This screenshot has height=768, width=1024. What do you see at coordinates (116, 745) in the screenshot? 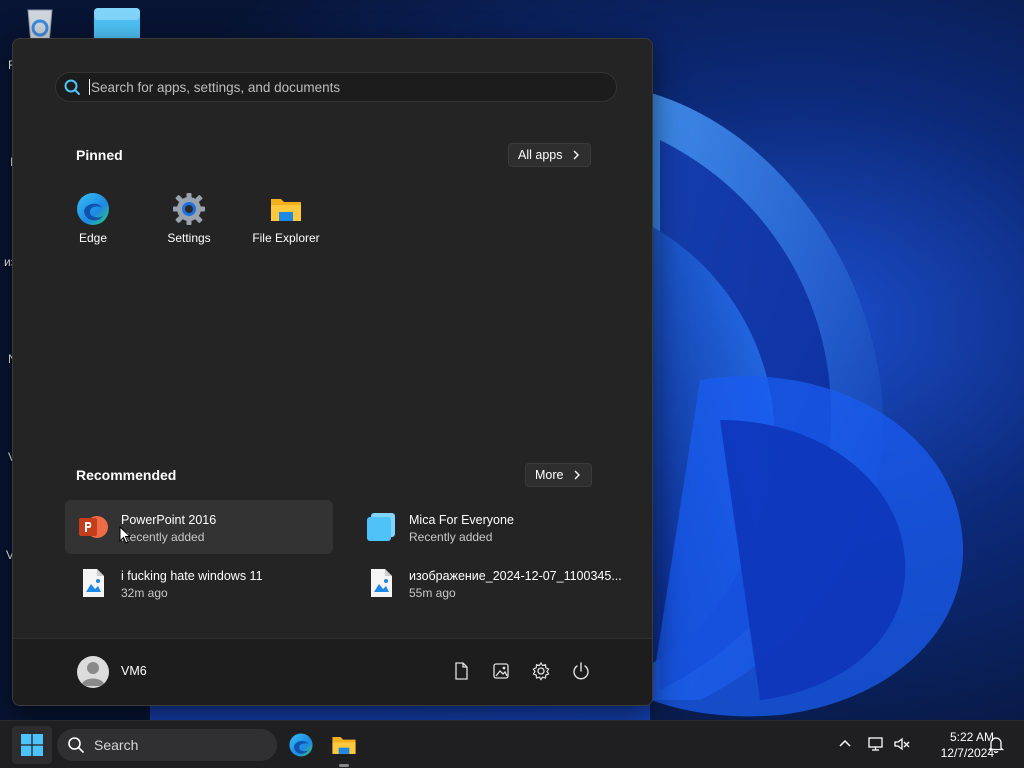
I see `taskbar-search-label: Search` at bounding box center [116, 745].